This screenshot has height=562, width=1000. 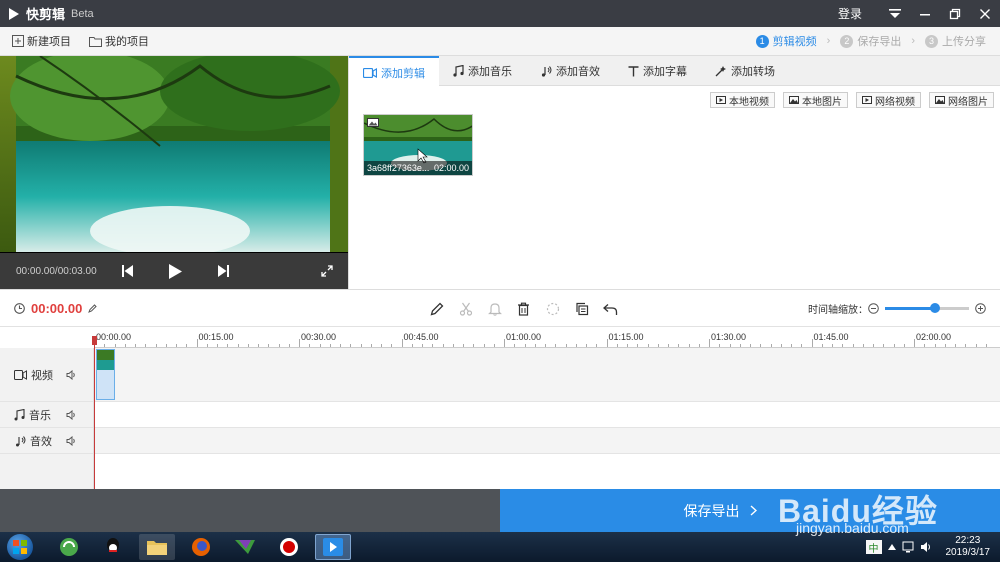 I want to click on music-note-icon, so click(x=19, y=414).